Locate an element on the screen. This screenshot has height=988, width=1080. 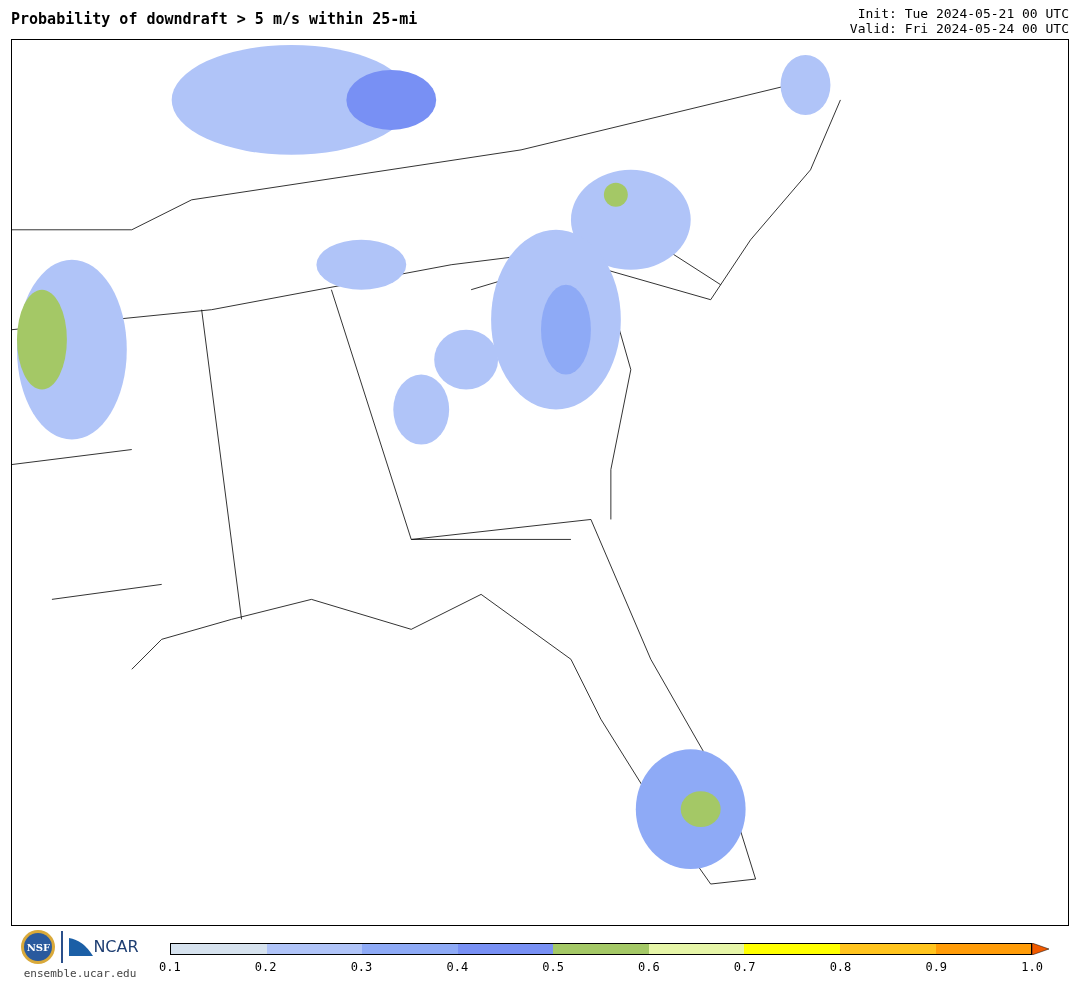
tick-label: 0.5 is located at coordinates (553, 967).